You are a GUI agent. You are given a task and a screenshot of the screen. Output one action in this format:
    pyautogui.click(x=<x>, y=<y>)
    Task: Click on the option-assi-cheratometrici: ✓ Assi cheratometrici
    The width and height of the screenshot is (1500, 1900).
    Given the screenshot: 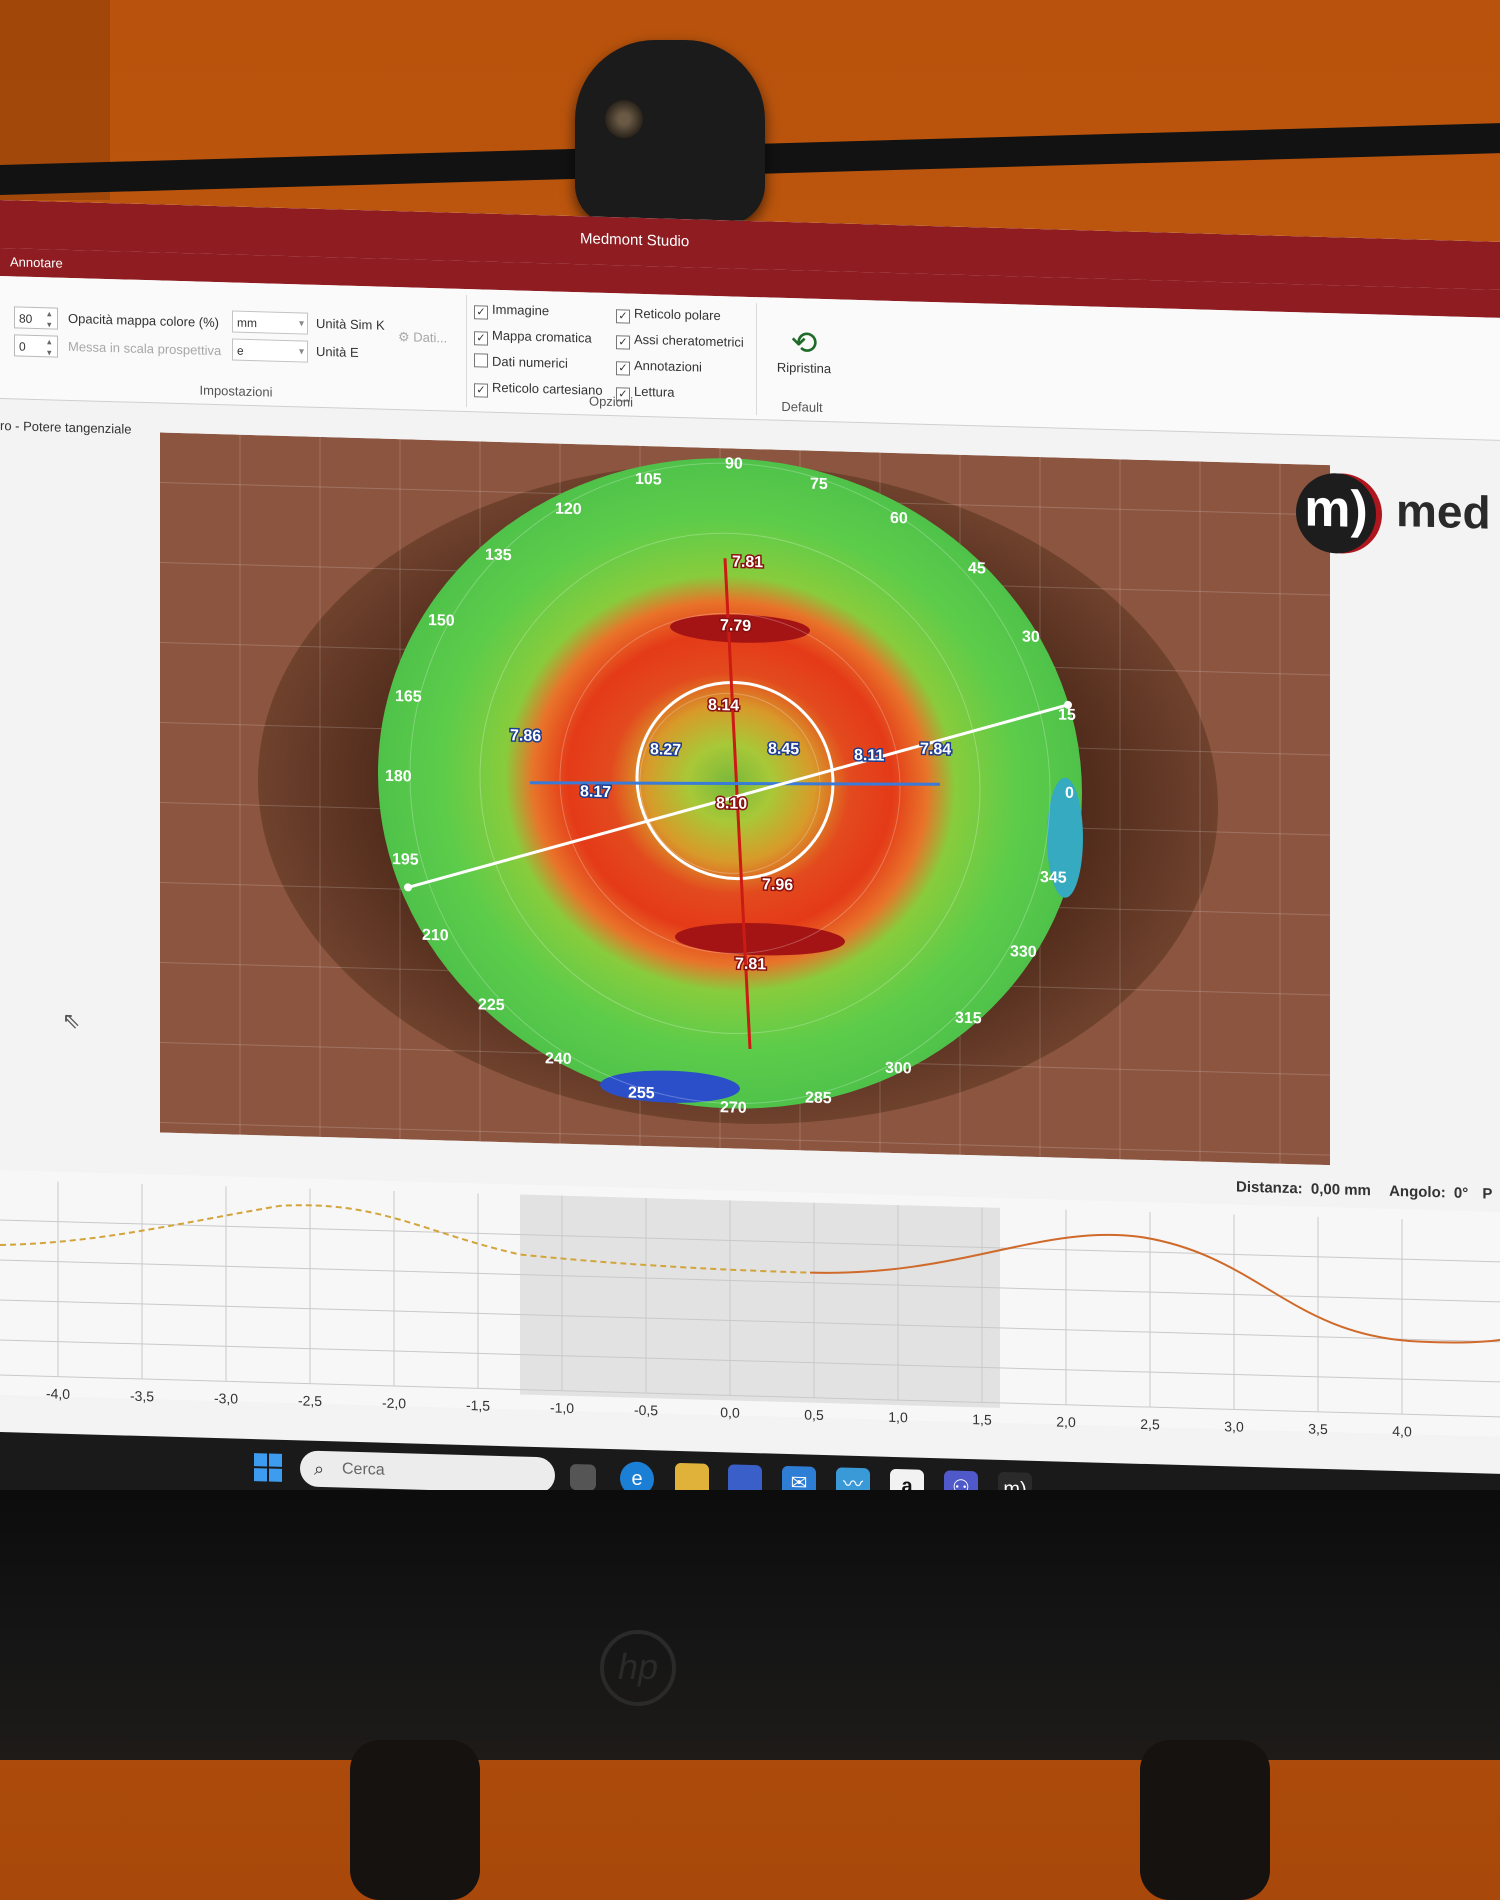 What is the action you would take?
    pyautogui.click(x=680, y=342)
    